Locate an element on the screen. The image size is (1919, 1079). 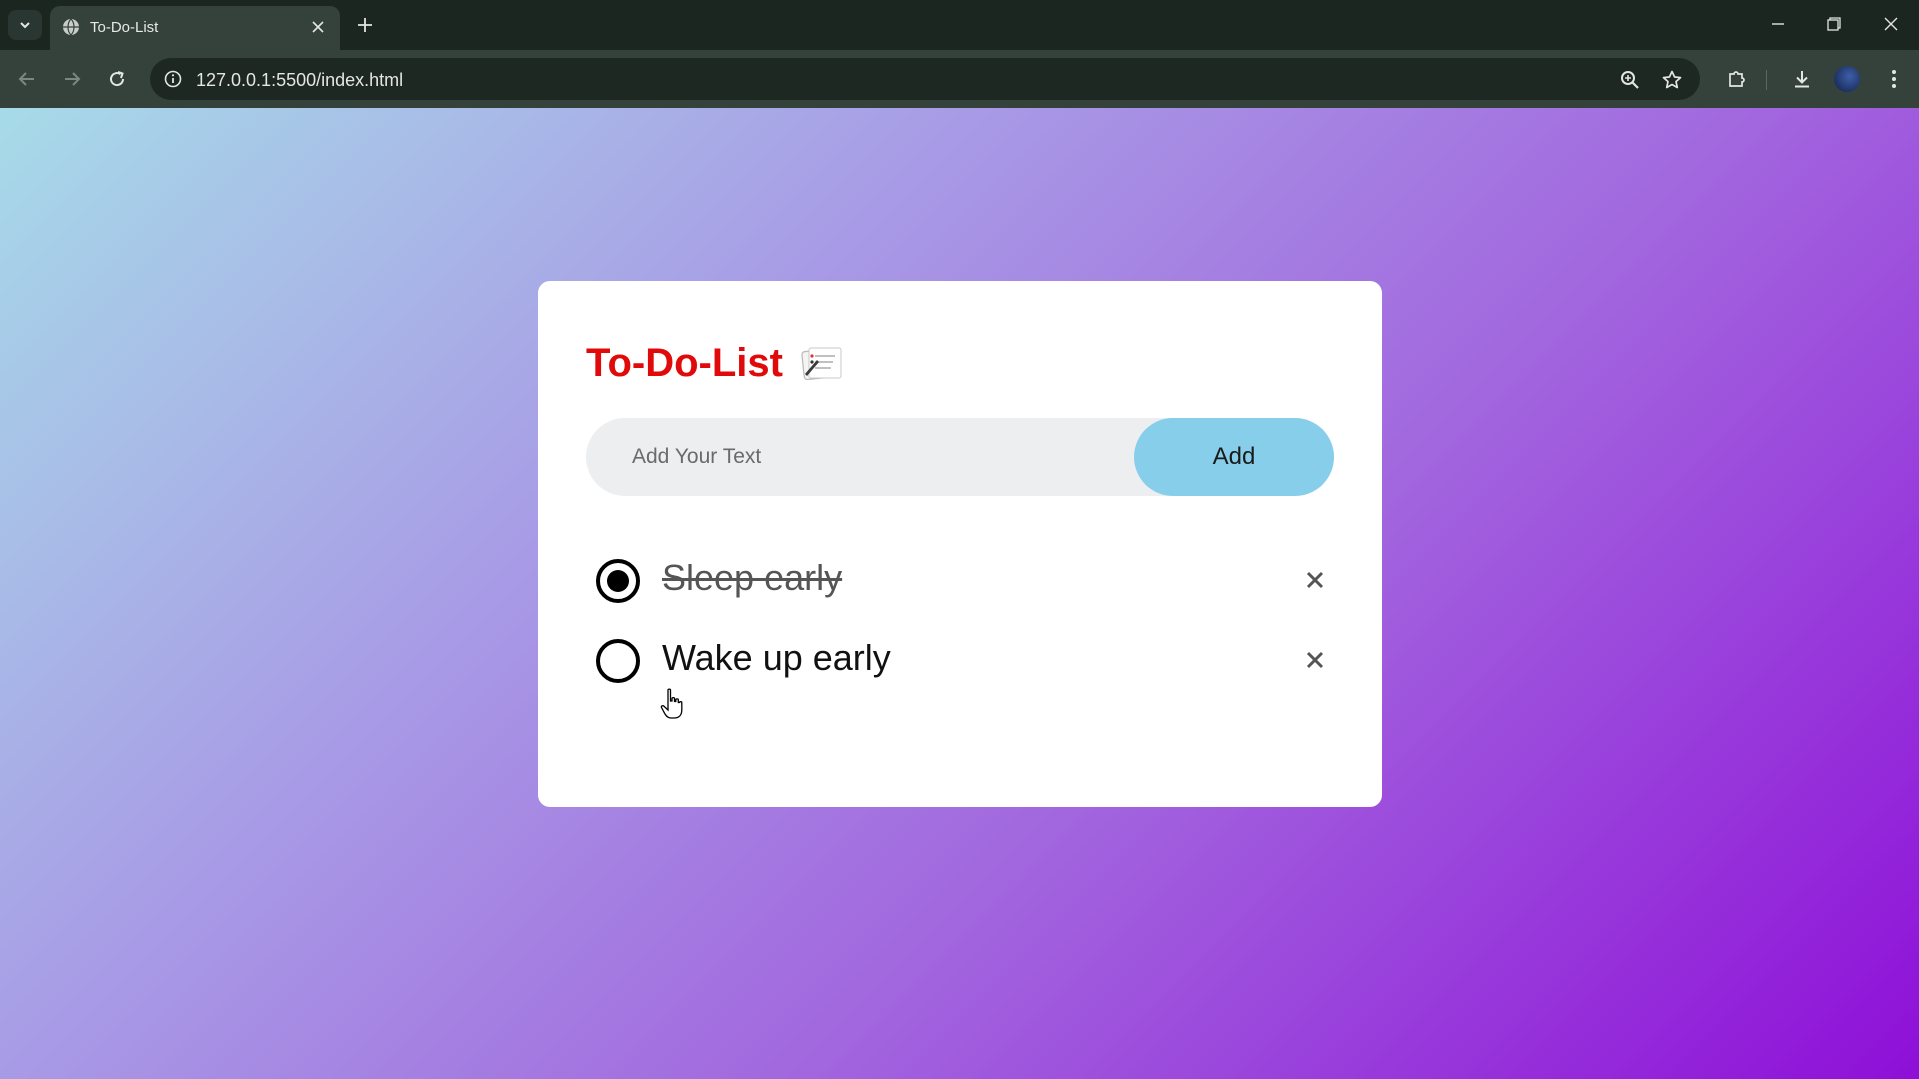
app-header: To-Do-List is located at coordinates (715, 363).